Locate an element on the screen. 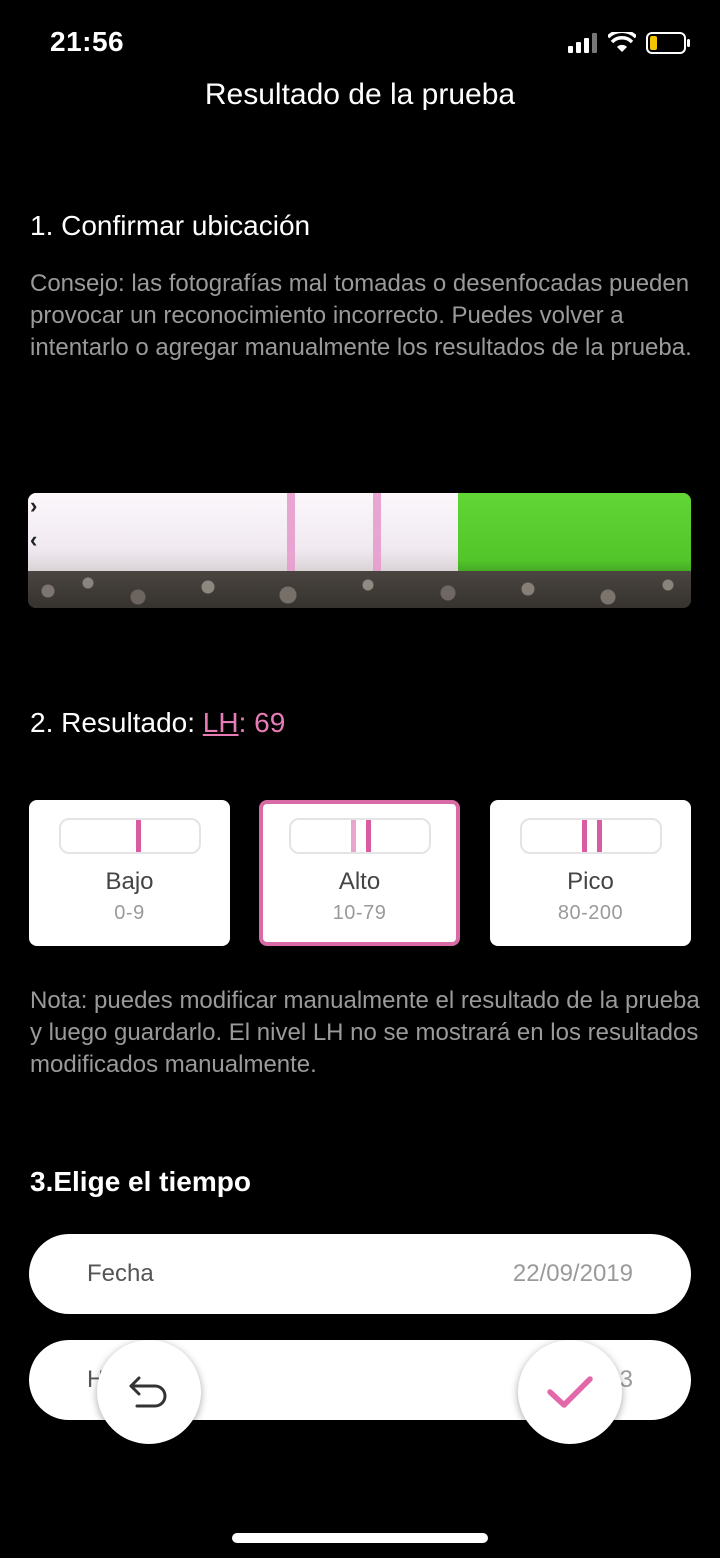 The image size is (720, 1558). status-time: 21:56 is located at coordinates (87, 41).